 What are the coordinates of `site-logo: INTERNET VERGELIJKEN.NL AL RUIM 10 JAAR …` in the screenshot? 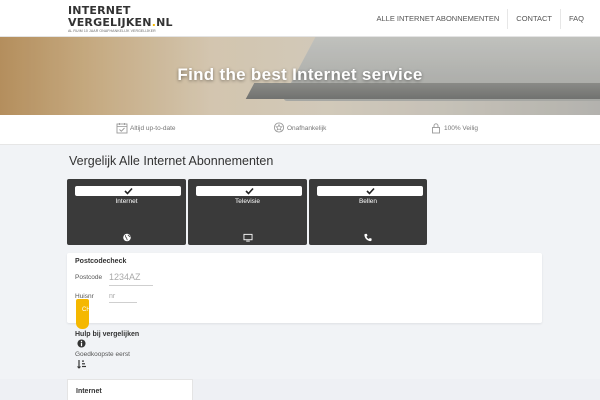 It's located at (120, 19).